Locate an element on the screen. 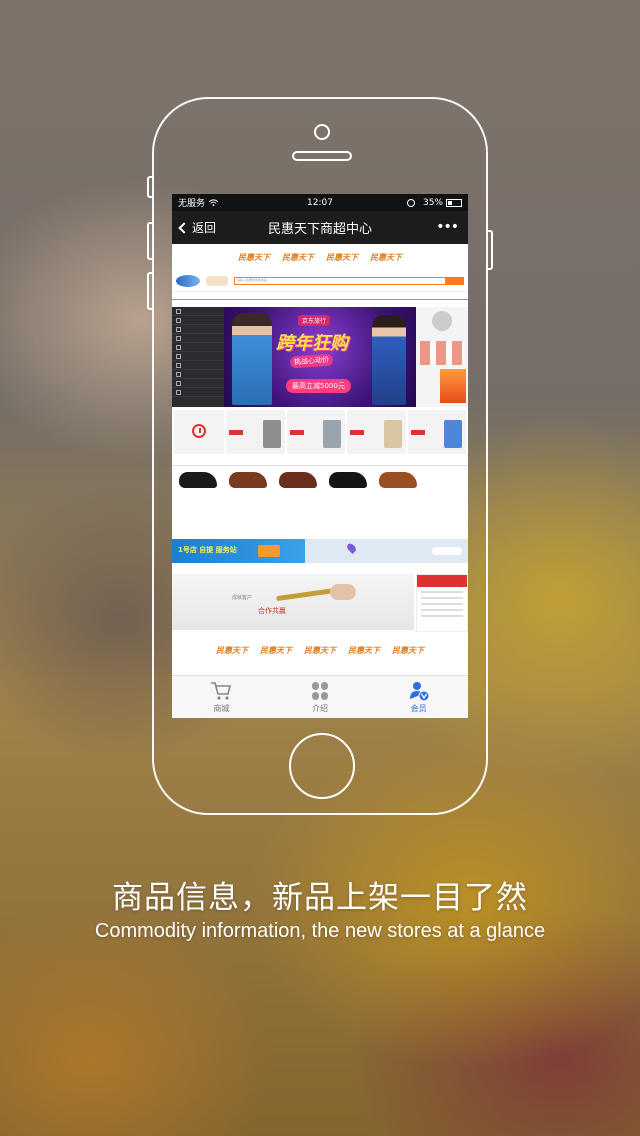  bottom-tab-bar: 商城 介绍 会员 is located at coordinates (320, 696).